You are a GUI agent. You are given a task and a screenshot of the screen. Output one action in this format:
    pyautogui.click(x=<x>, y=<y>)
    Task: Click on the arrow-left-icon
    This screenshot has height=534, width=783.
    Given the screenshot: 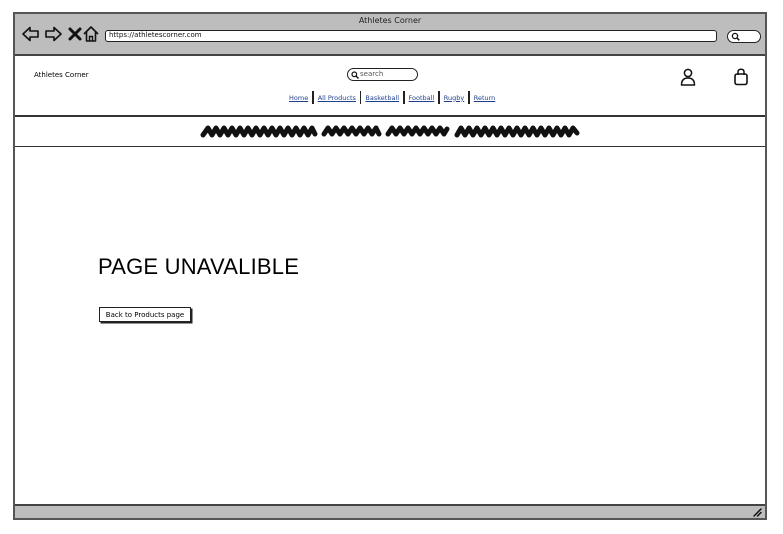 What is the action you would take?
    pyautogui.click(x=31, y=34)
    